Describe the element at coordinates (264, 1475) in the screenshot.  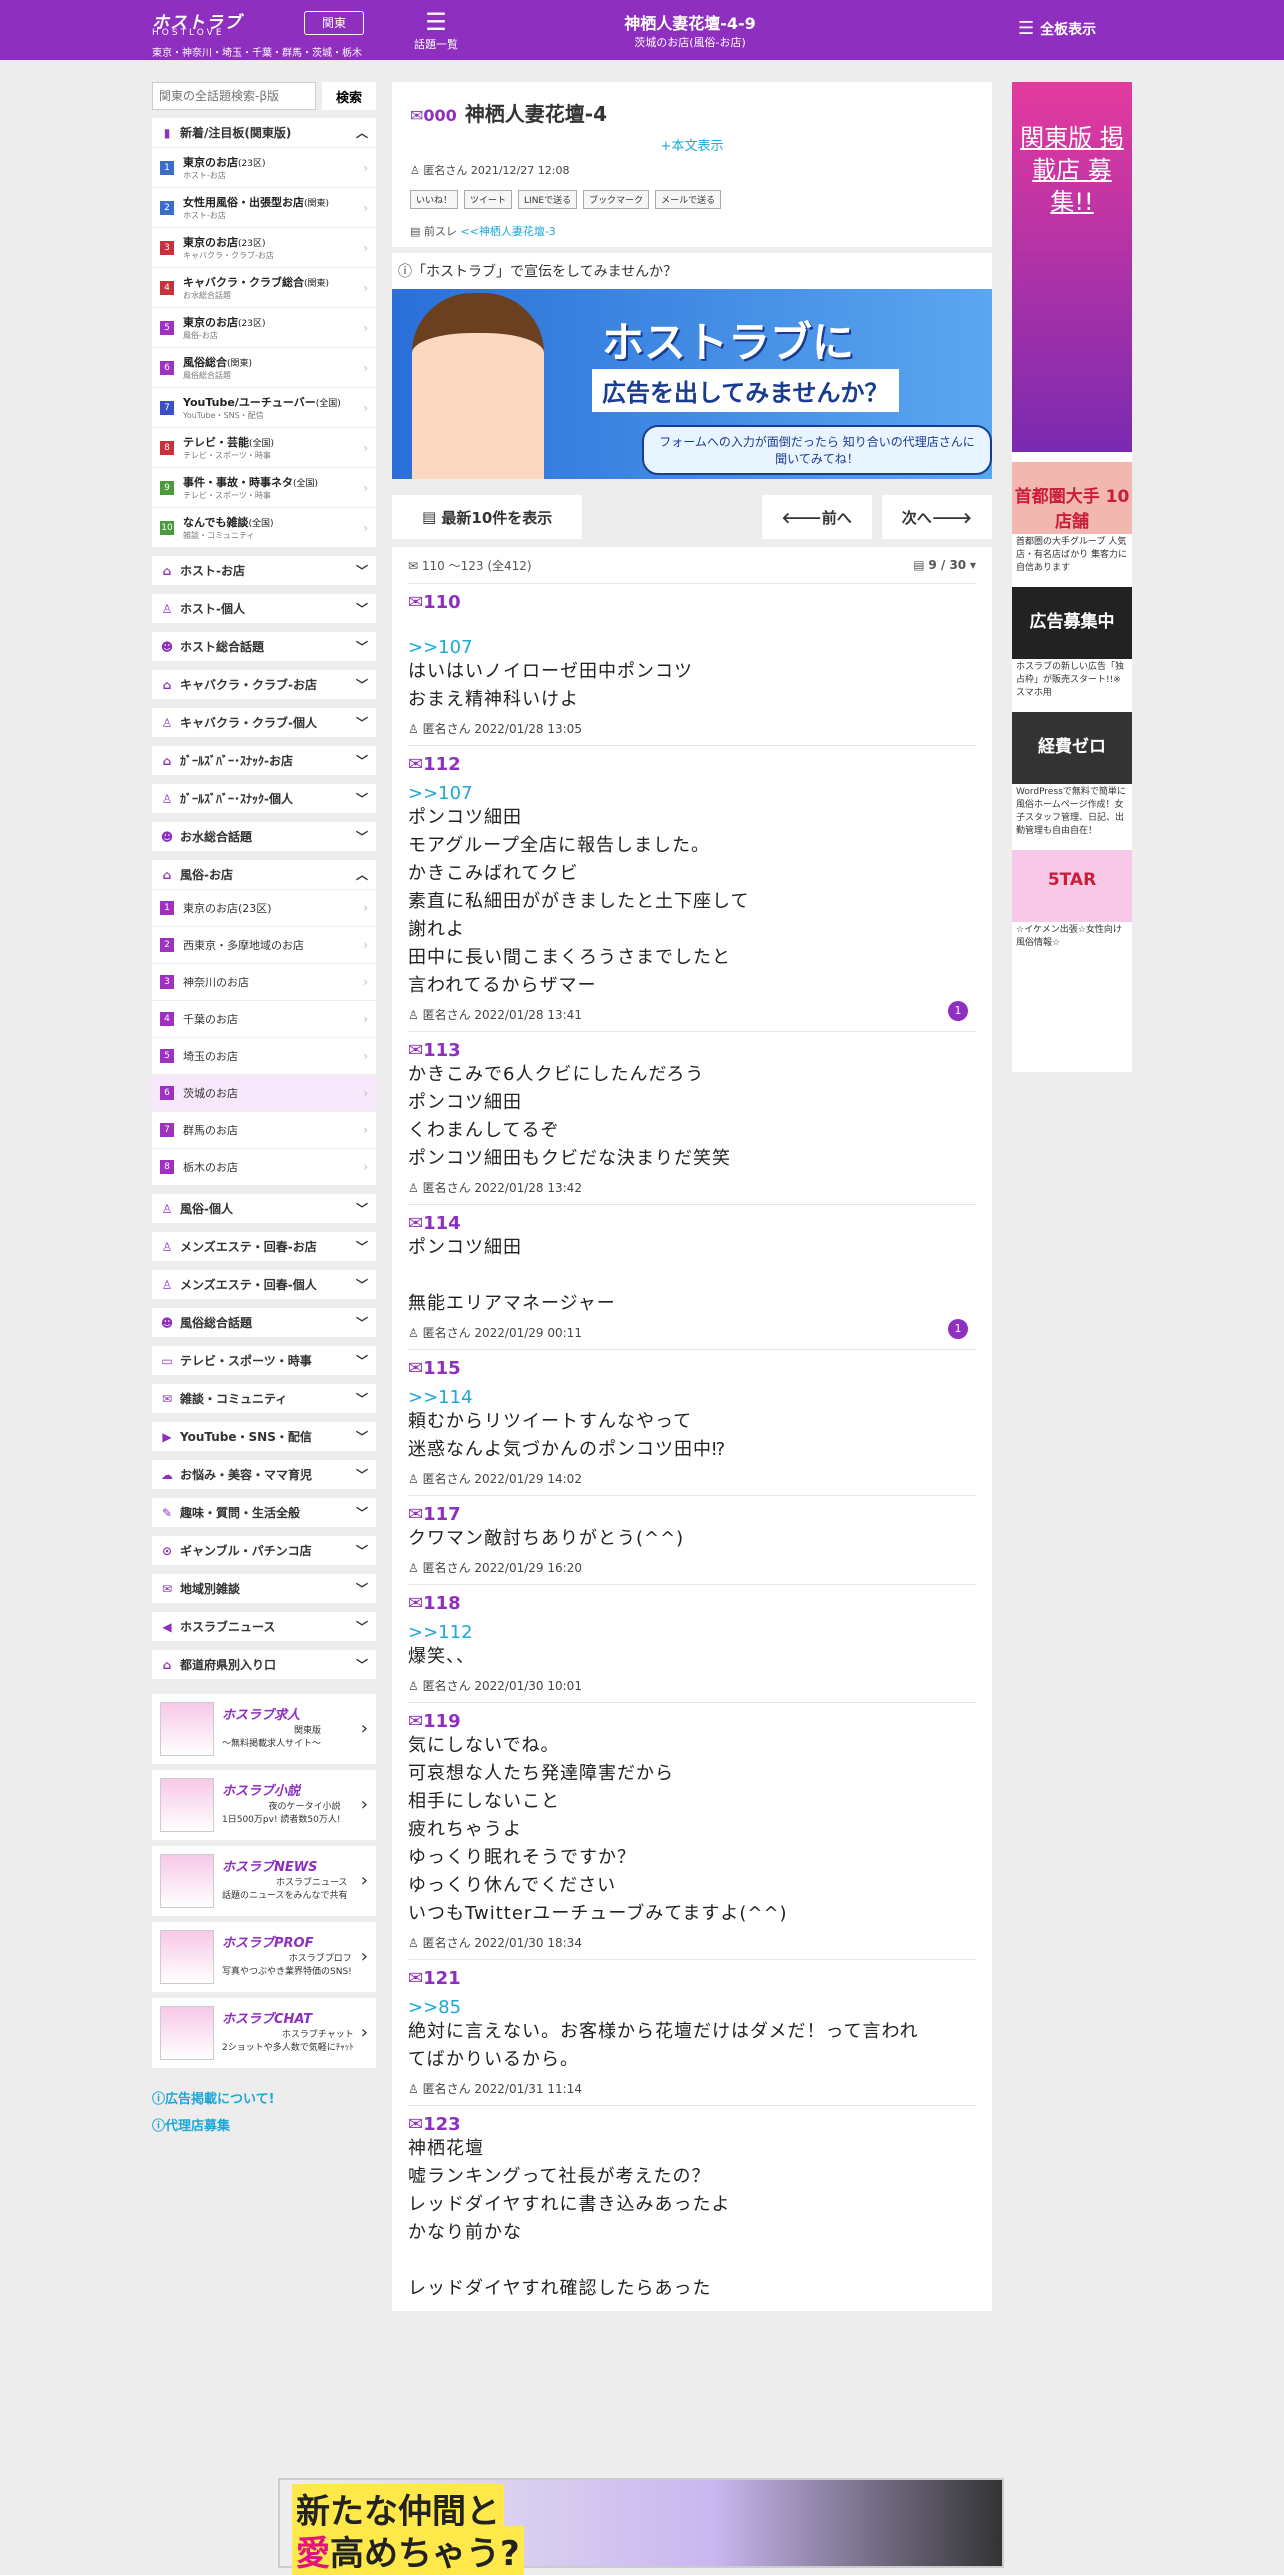
I see `category-header: ☁ お悩み・美容・ママ育児 ﹀` at that location.